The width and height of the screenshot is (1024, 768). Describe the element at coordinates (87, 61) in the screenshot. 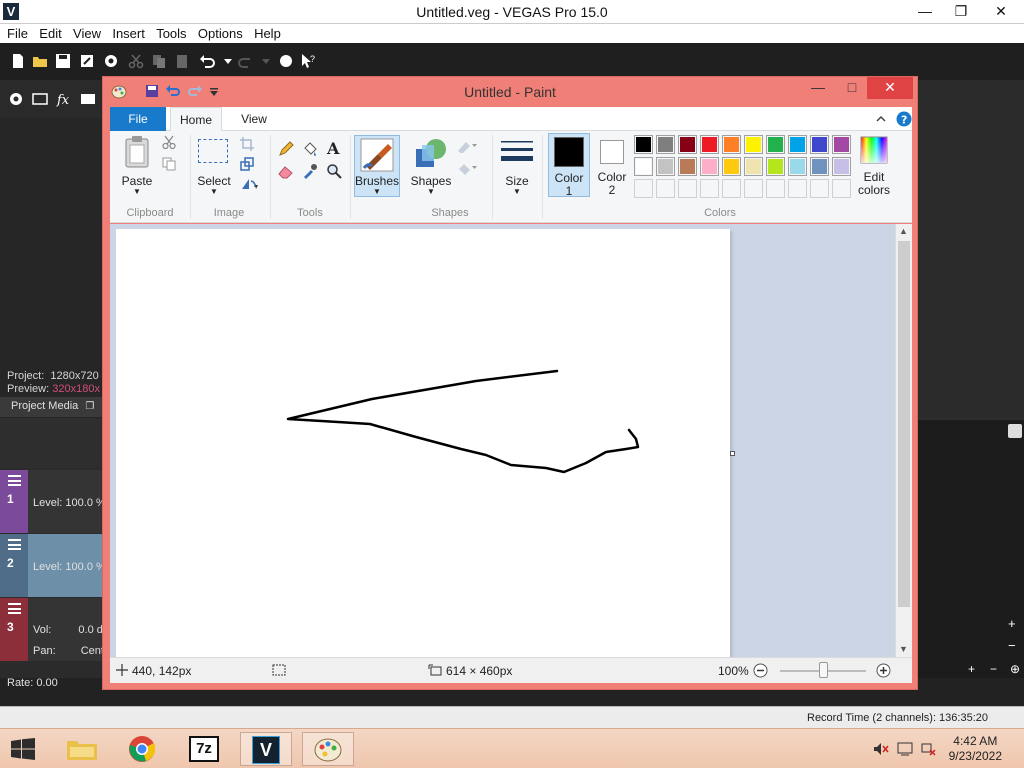

I see `render-icon` at that location.